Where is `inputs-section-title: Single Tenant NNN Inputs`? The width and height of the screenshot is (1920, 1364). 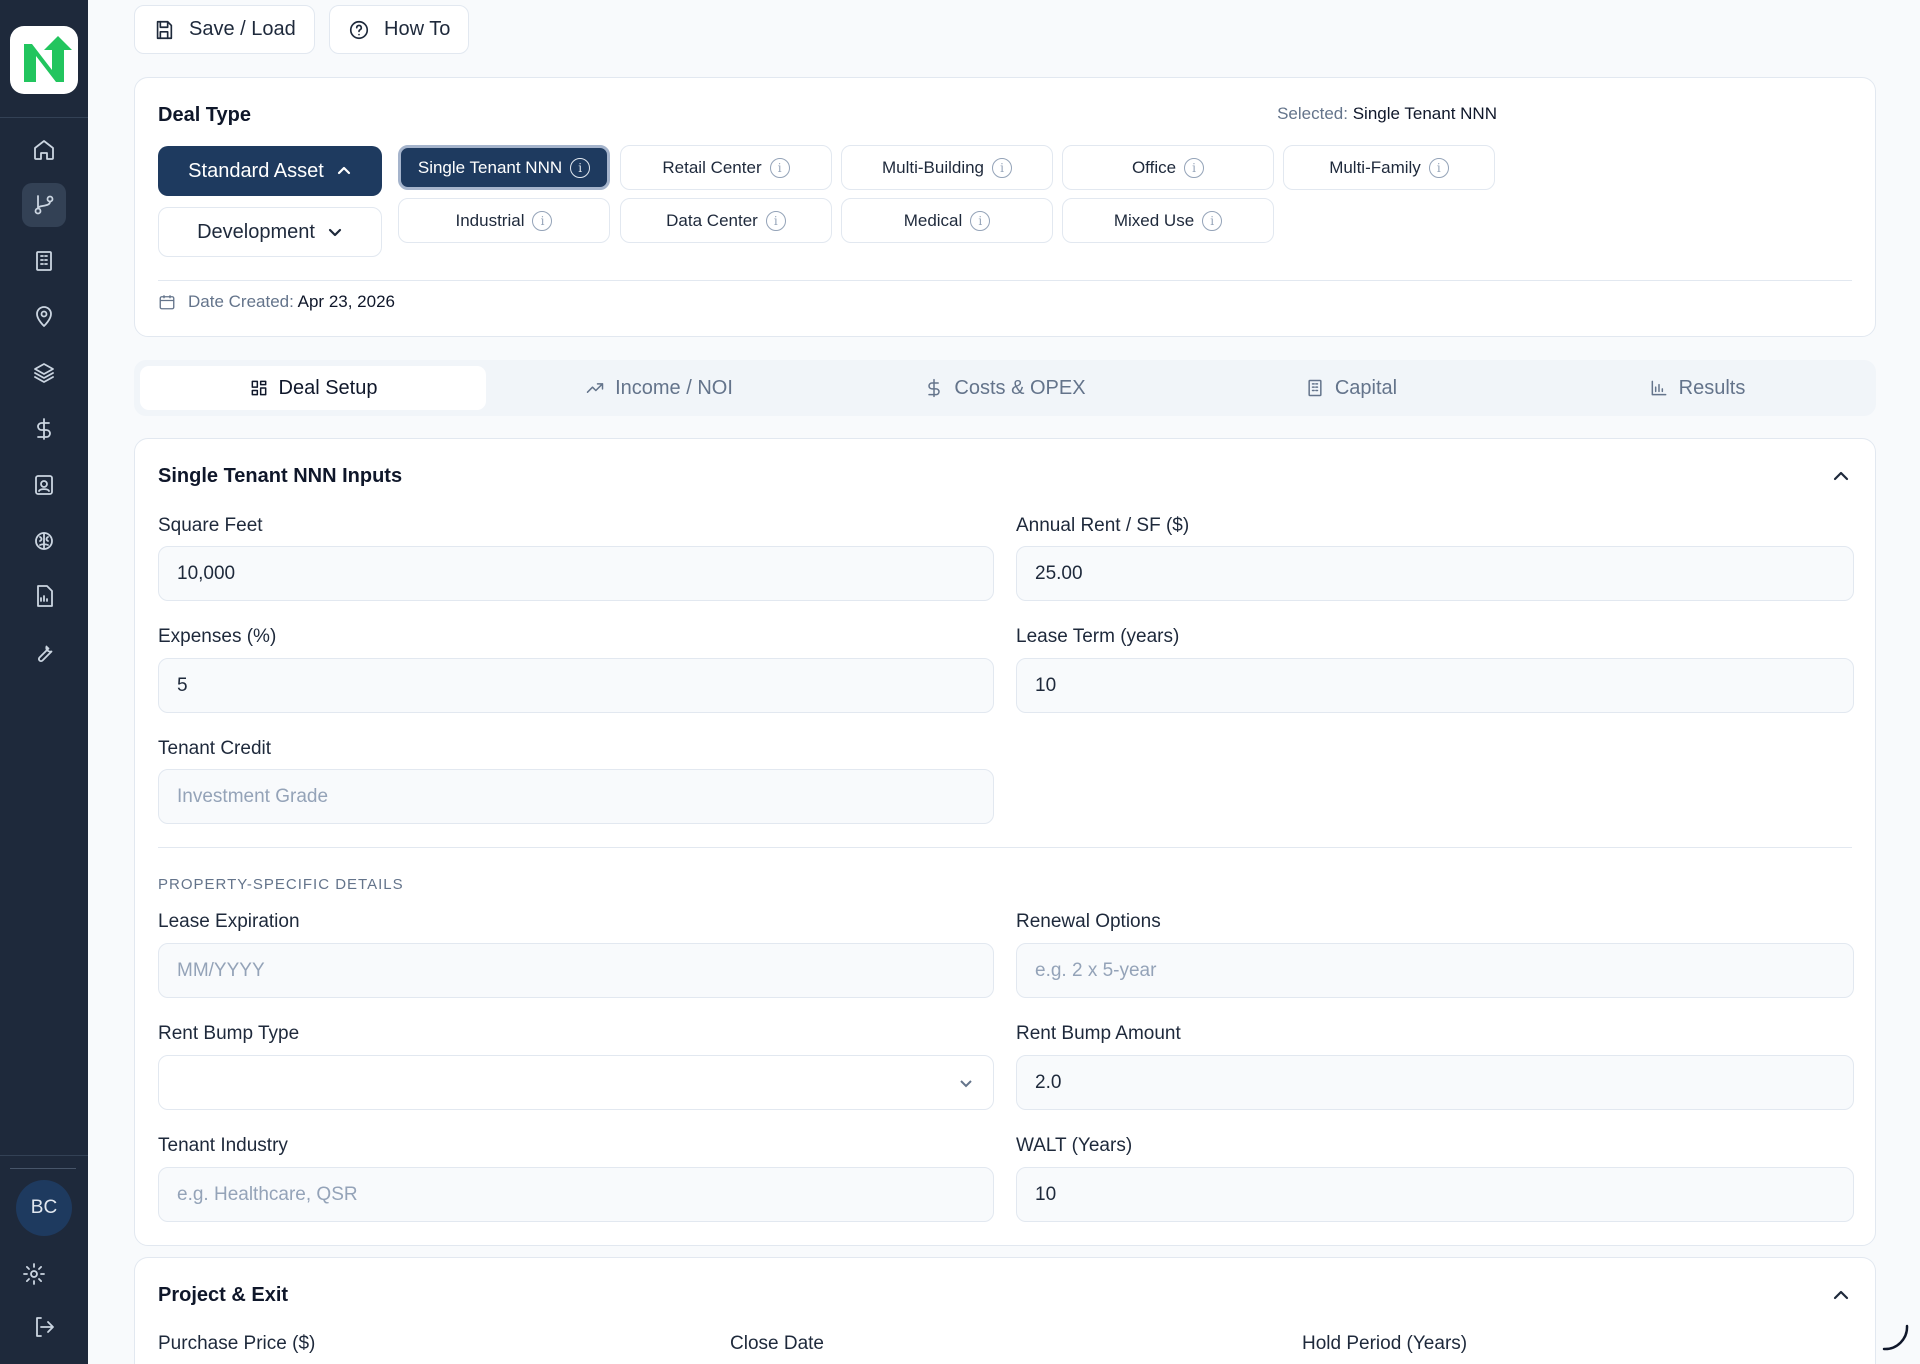 inputs-section-title: Single Tenant NNN Inputs is located at coordinates (280, 476).